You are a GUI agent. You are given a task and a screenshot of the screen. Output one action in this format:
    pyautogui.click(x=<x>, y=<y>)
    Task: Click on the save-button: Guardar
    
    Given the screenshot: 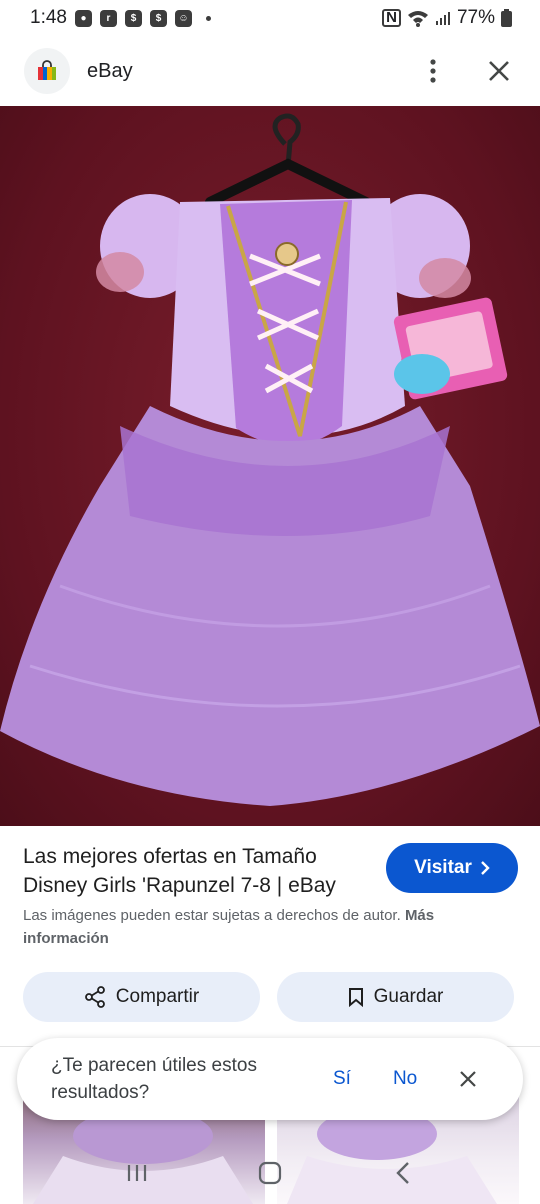 What is the action you would take?
    pyautogui.click(x=395, y=997)
    